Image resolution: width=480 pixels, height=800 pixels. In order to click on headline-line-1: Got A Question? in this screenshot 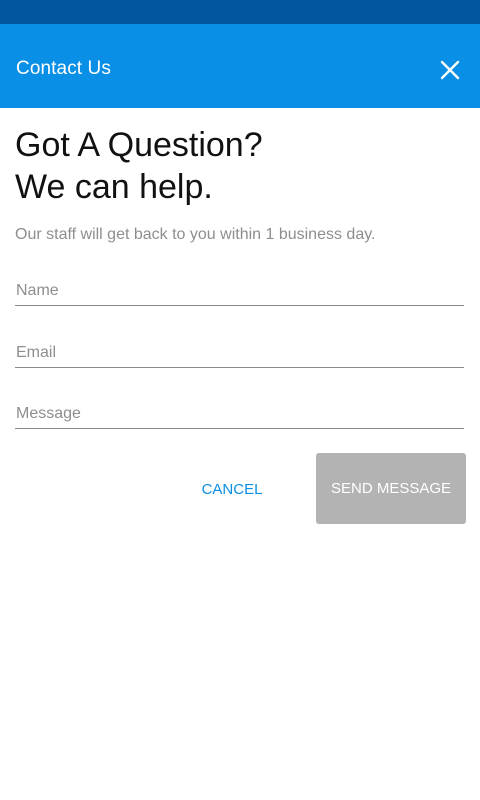, I will do `click(139, 145)`.